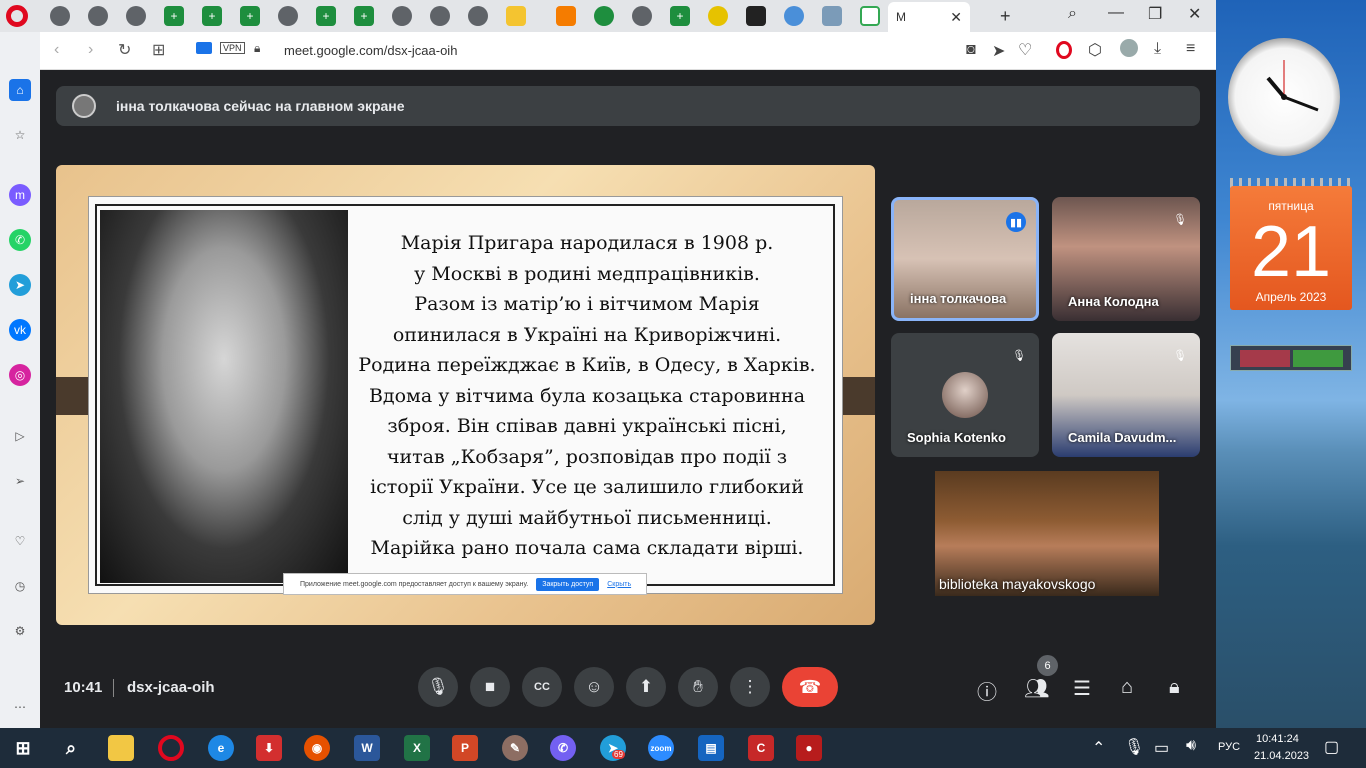  What do you see at coordinates (965, 259) in the screenshot?
I see `participant-tile: ▮▮ інна толкачова` at bounding box center [965, 259].